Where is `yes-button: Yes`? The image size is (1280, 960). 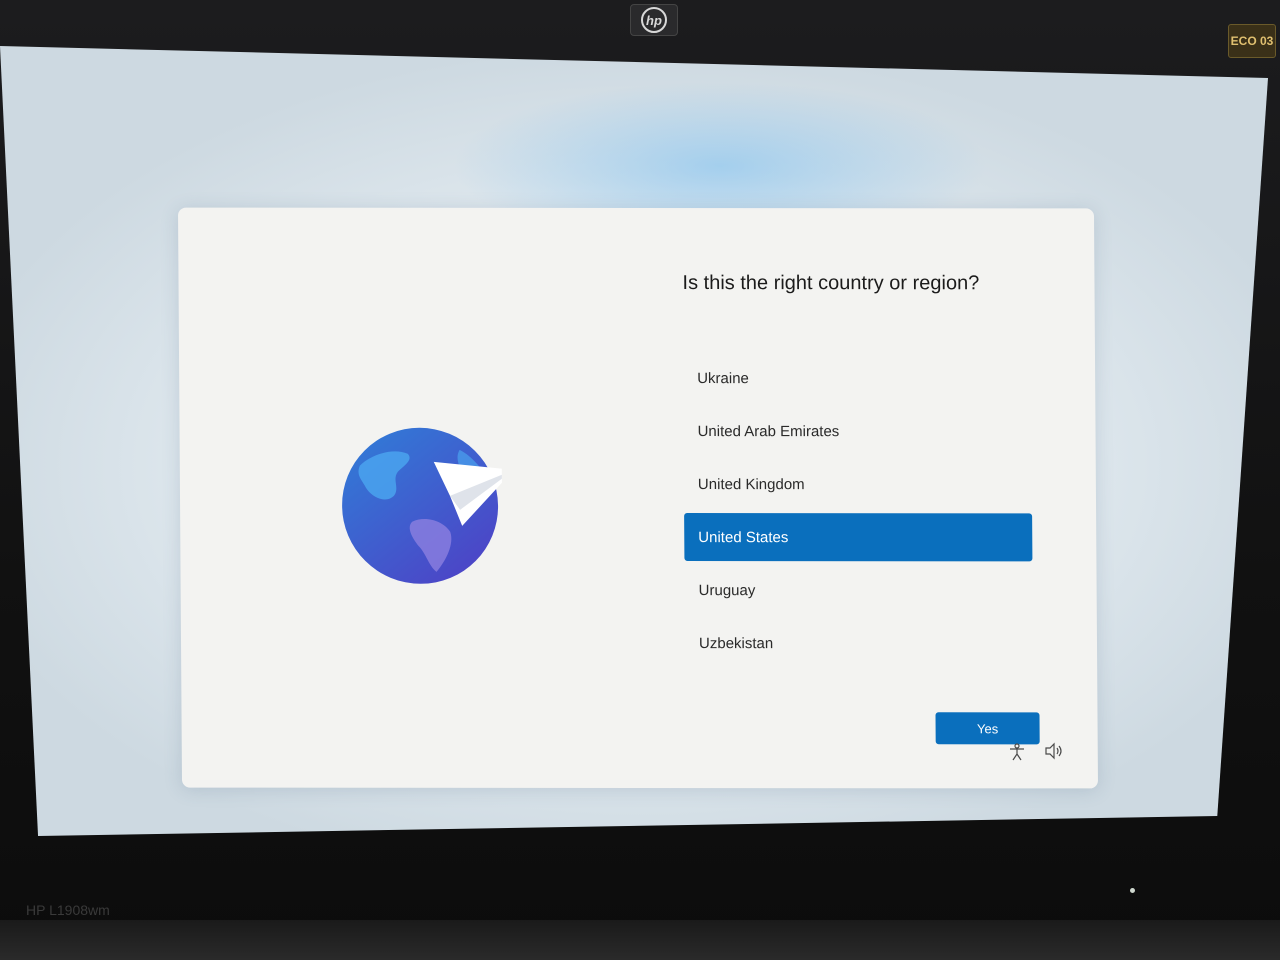
yes-button: Yes is located at coordinates (987, 728).